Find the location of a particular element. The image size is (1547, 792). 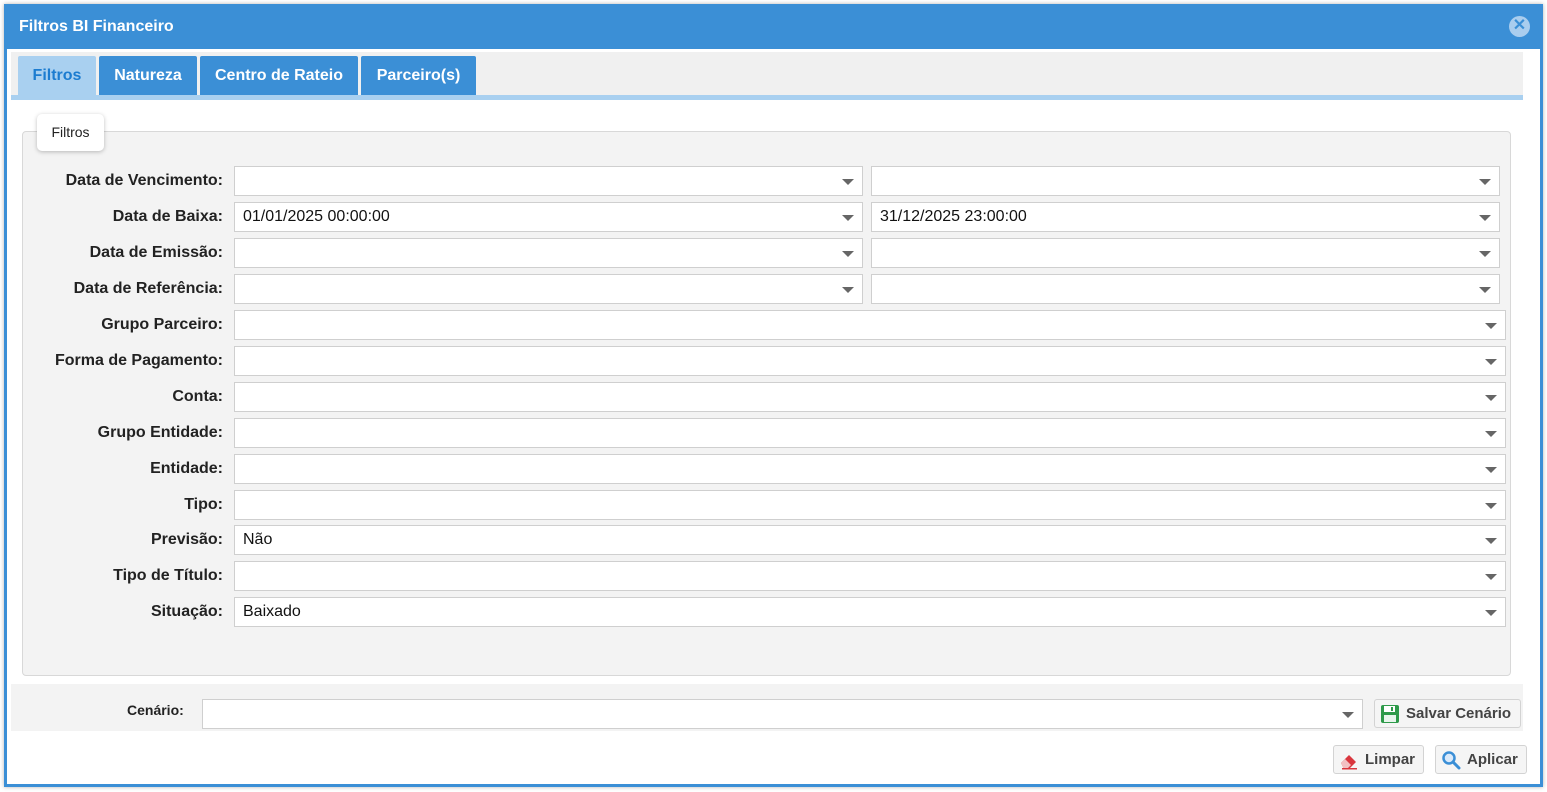

entidade-select is located at coordinates (870, 469).